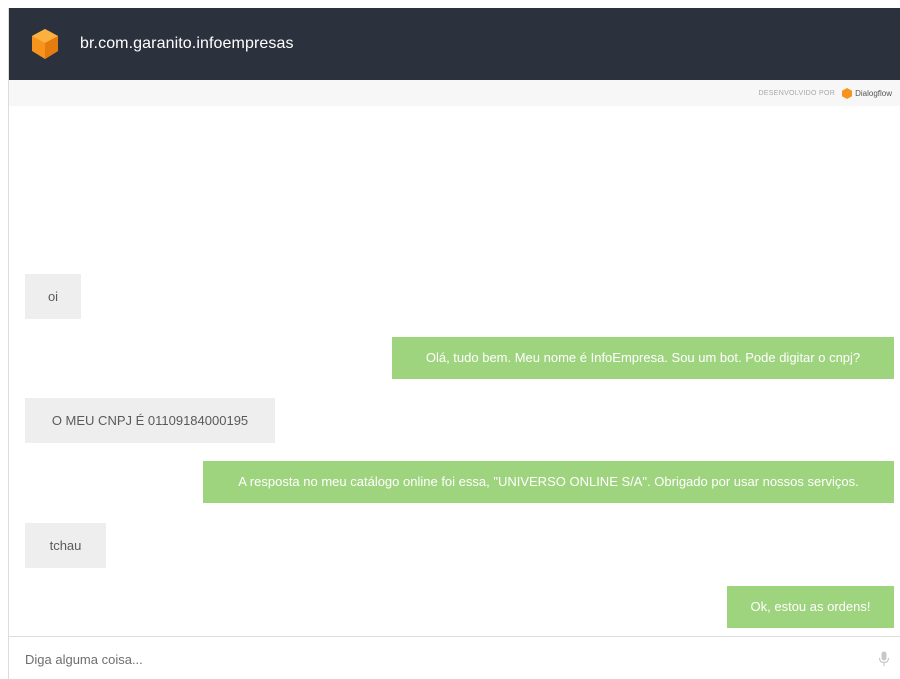 The image size is (900, 679). Describe the element at coordinates (884, 659) in the screenshot. I see `microphone-icon` at that location.